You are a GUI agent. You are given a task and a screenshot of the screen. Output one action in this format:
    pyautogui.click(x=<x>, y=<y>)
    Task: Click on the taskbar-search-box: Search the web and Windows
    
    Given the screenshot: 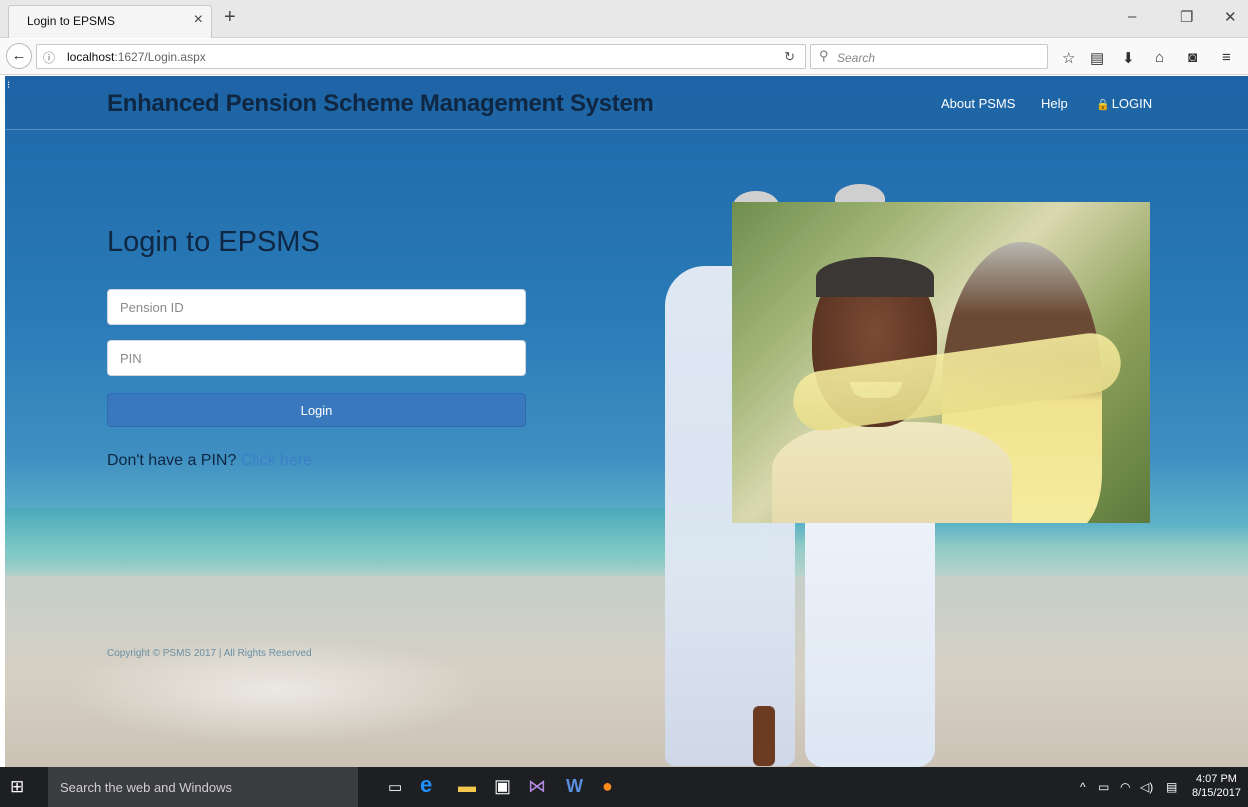 What is the action you would take?
    pyautogui.click(x=203, y=787)
    